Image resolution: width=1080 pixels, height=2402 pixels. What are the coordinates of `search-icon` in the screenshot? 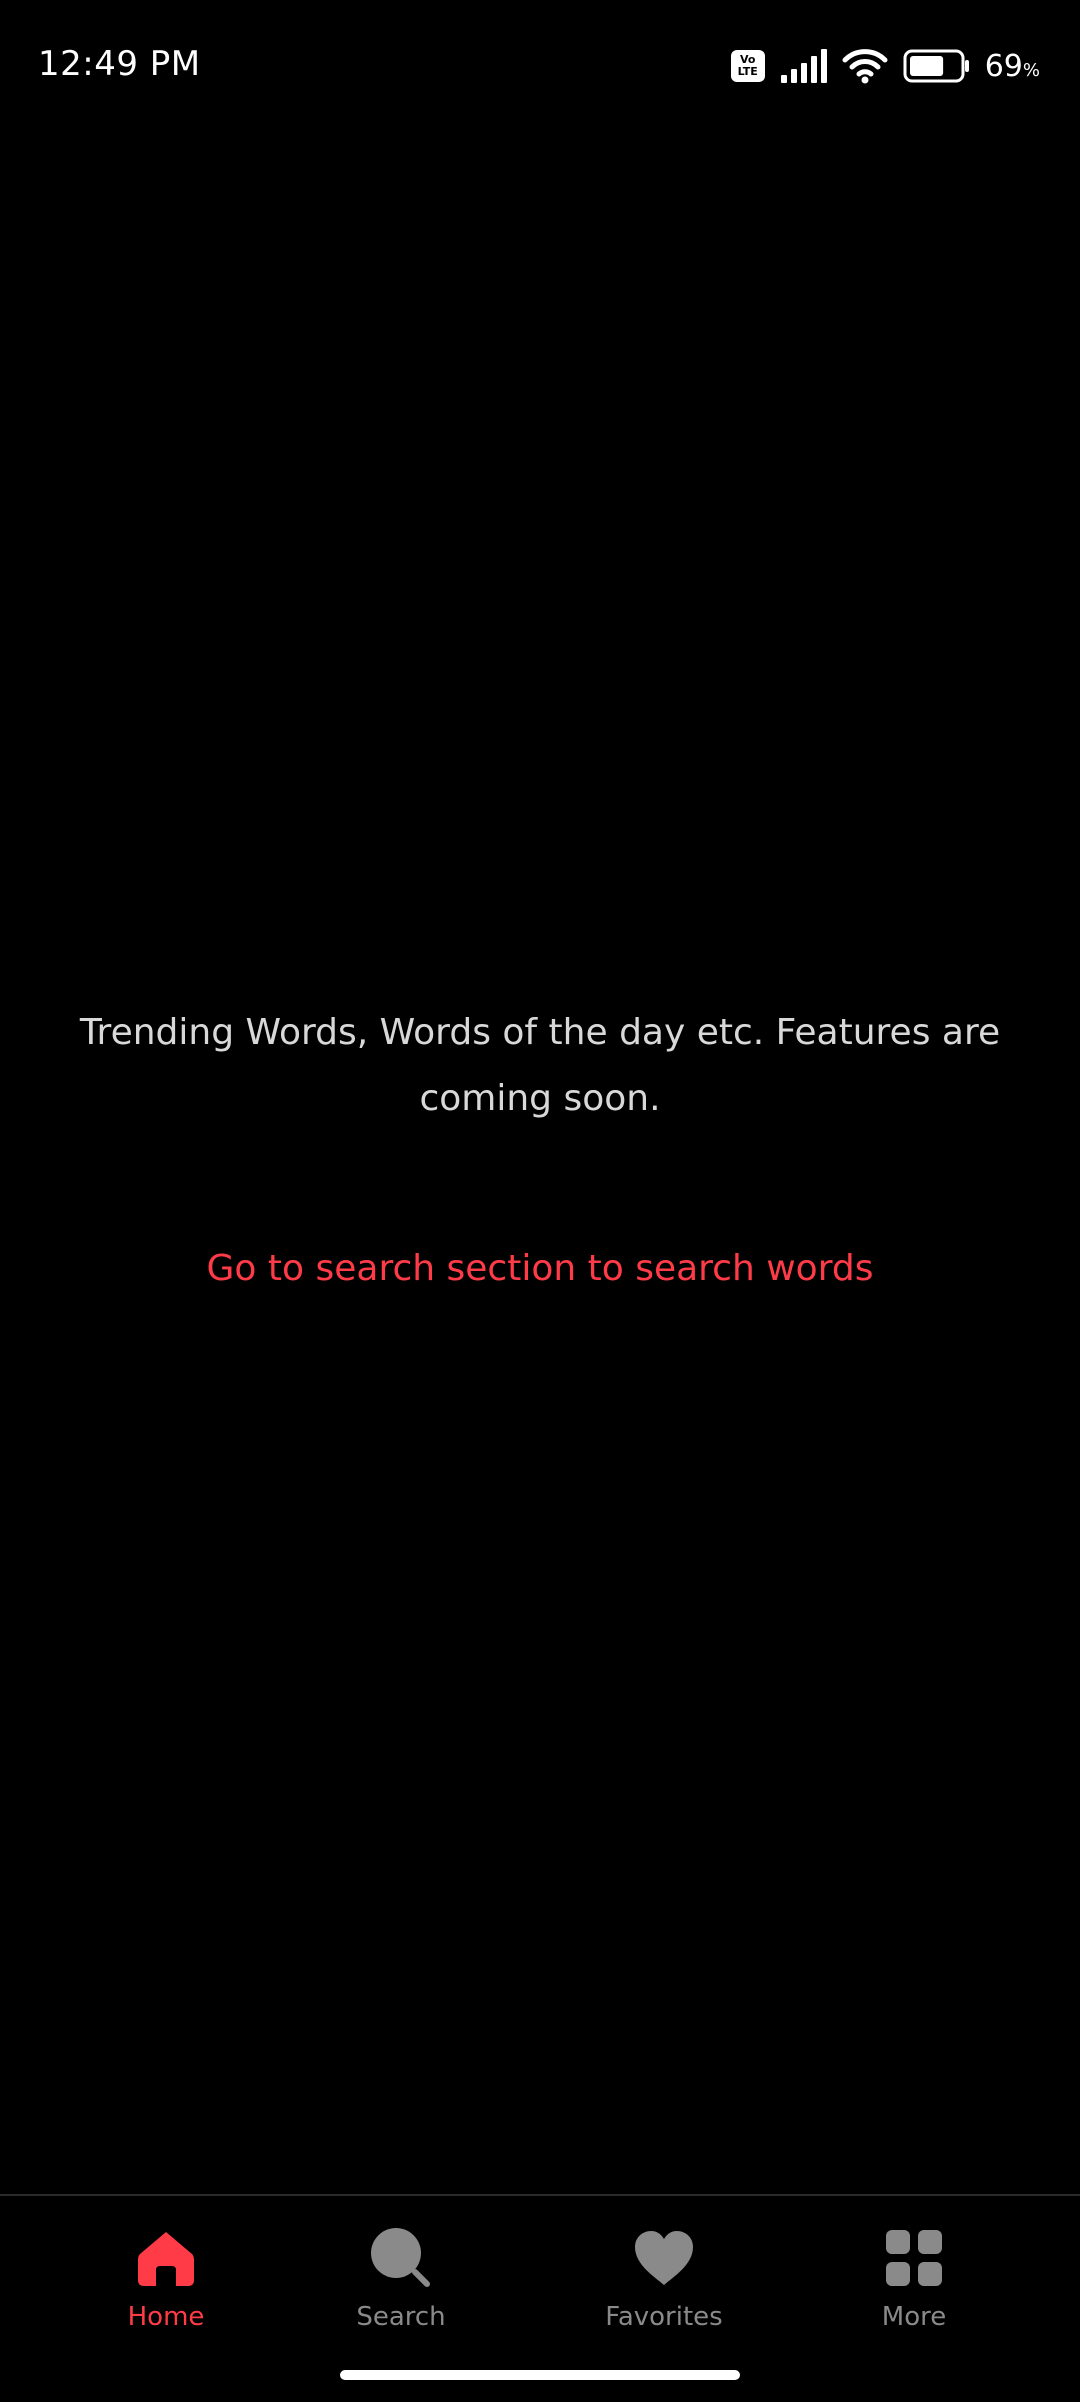 It's located at (401, 2258).